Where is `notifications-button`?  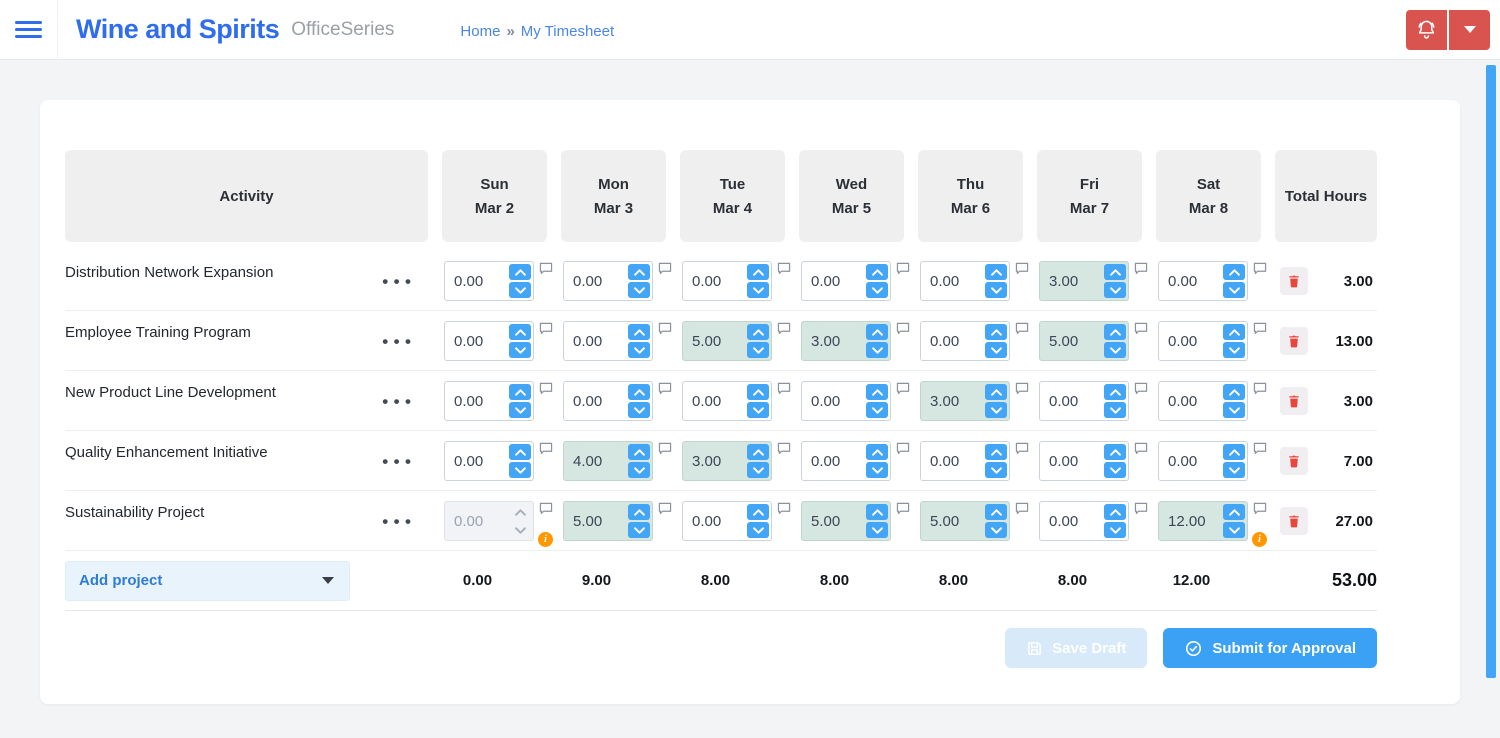 notifications-button is located at coordinates (1426, 29).